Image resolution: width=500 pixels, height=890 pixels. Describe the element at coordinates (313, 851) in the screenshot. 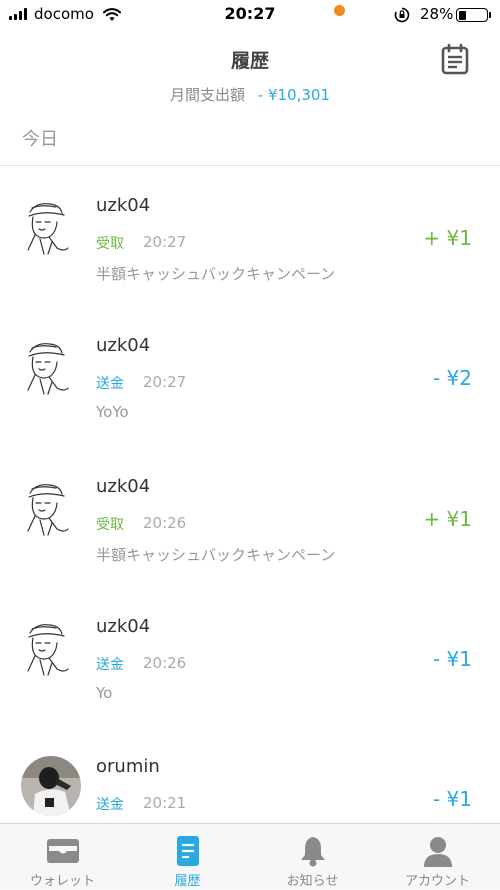

I see `bell-icon` at that location.